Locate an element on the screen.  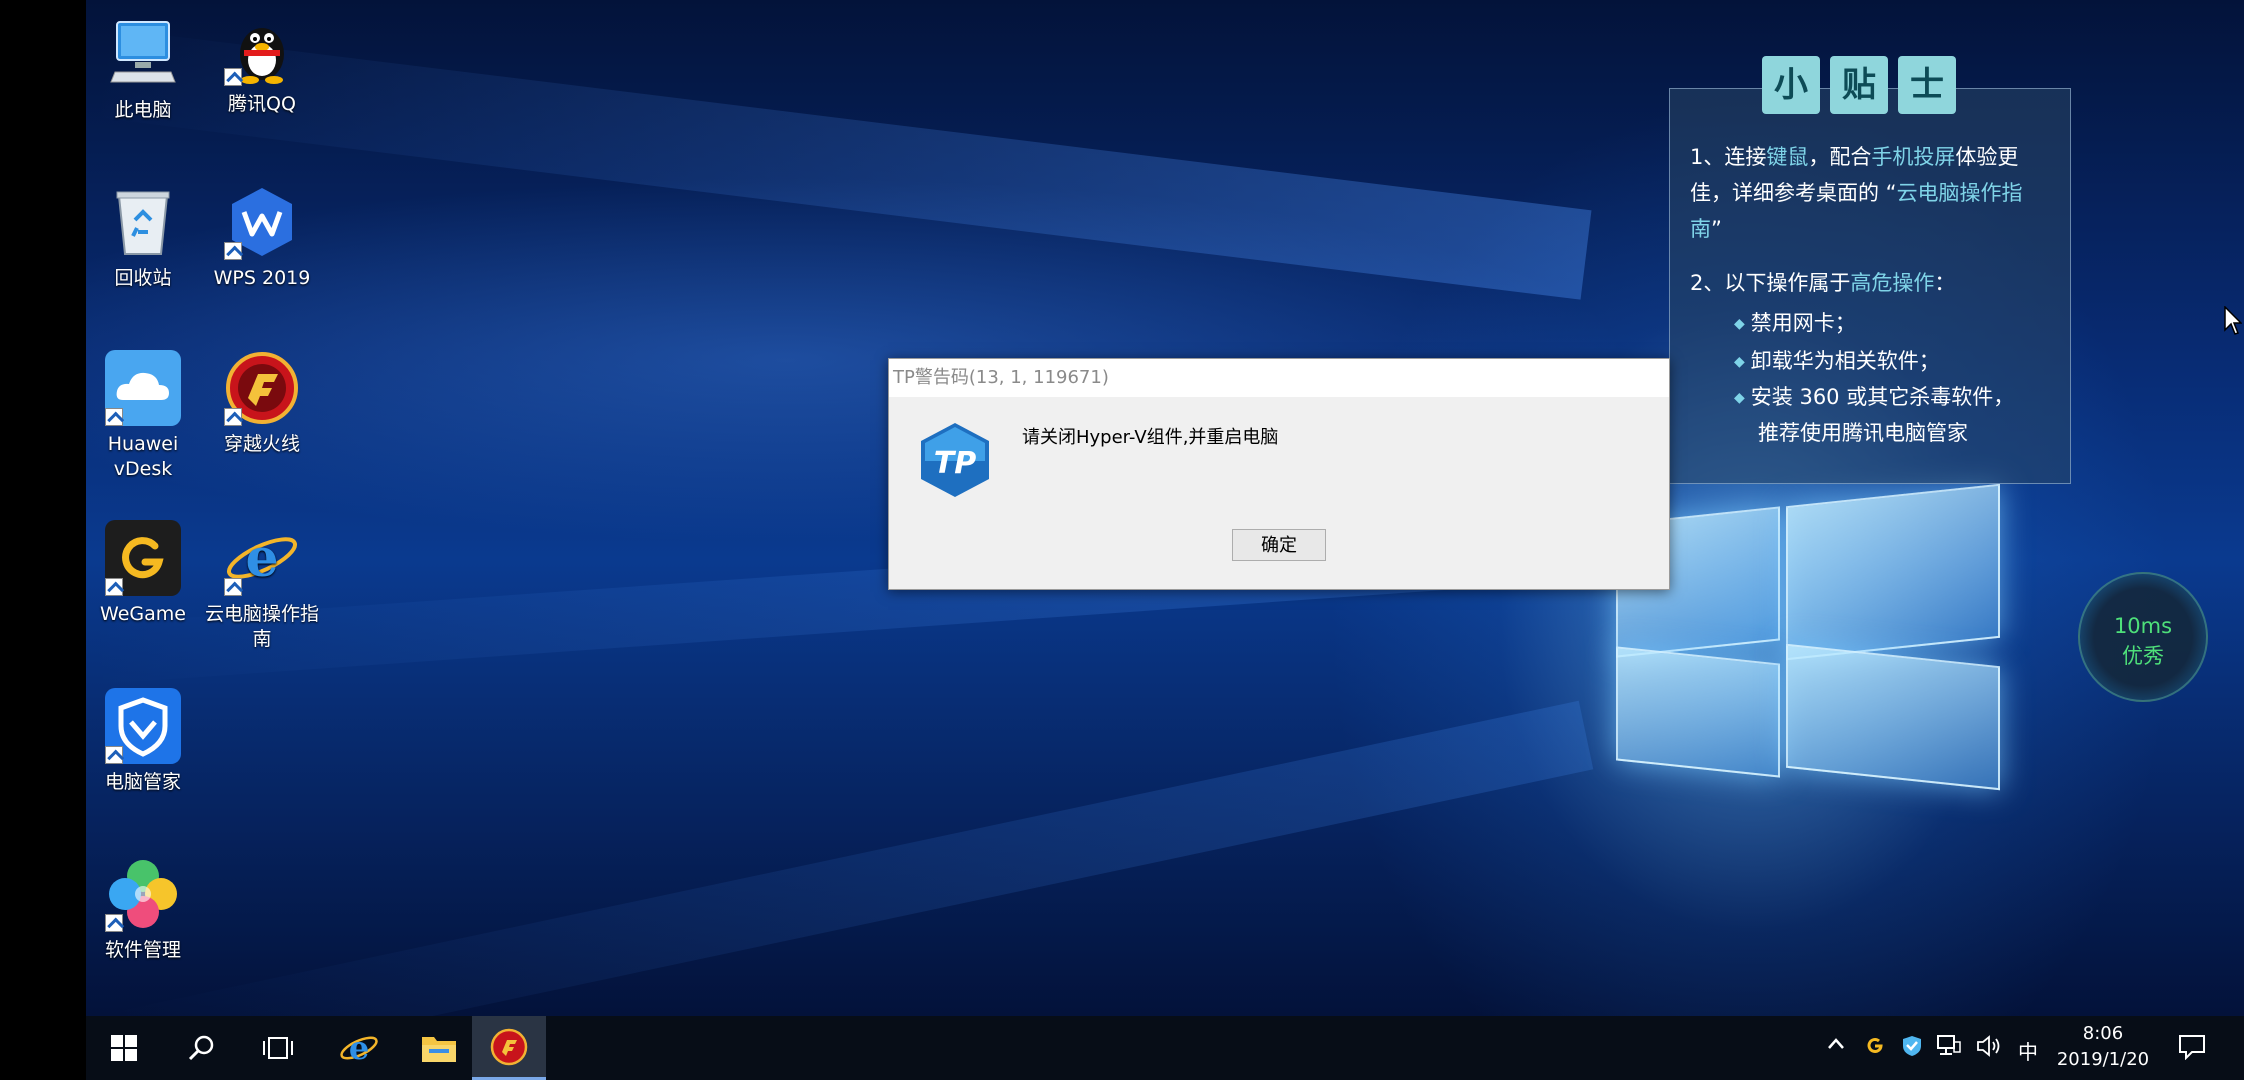
clock-date: 2019/1/20 is located at coordinates (2103, 1059).